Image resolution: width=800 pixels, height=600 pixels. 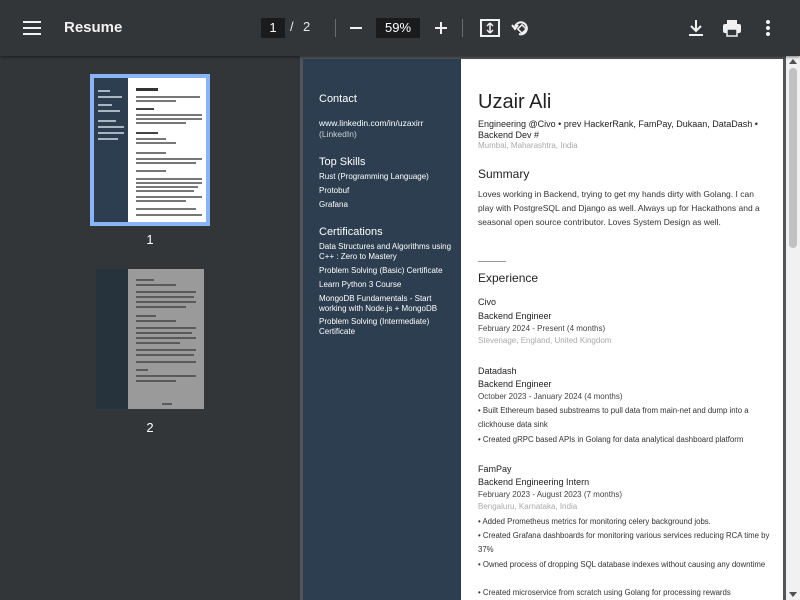 What do you see at coordinates (338, 134) in the screenshot?
I see `linkedin-label: (LinkedIn)` at bounding box center [338, 134].